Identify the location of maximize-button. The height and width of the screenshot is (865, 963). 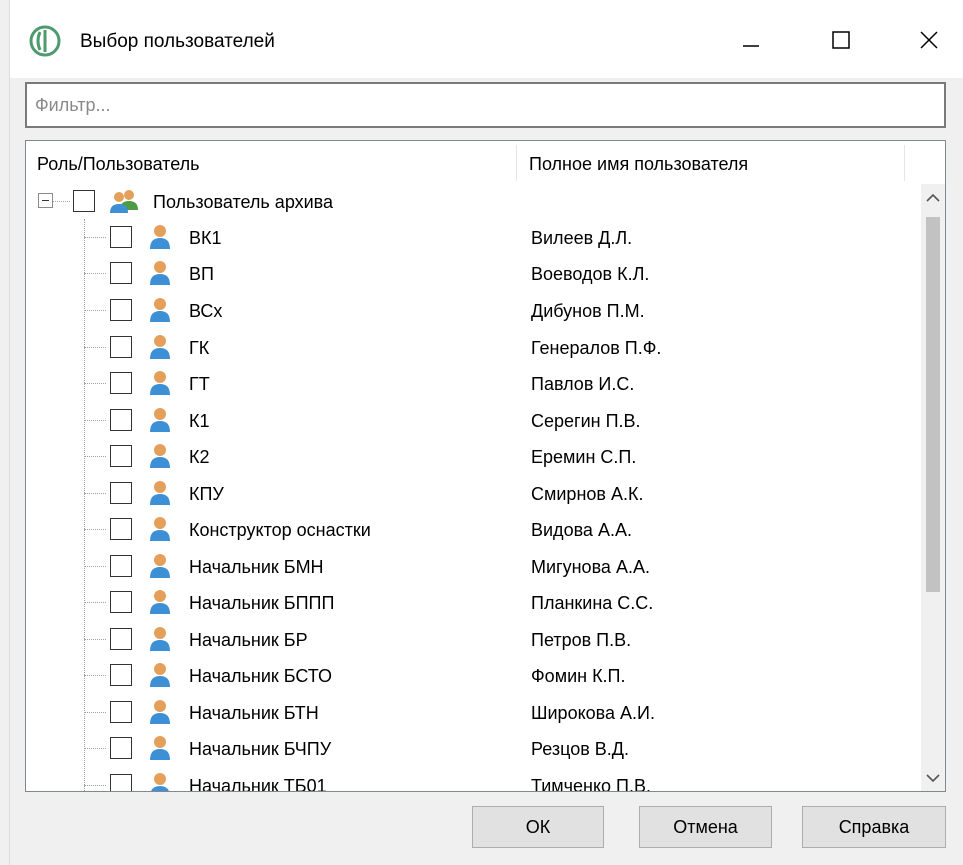
(841, 40).